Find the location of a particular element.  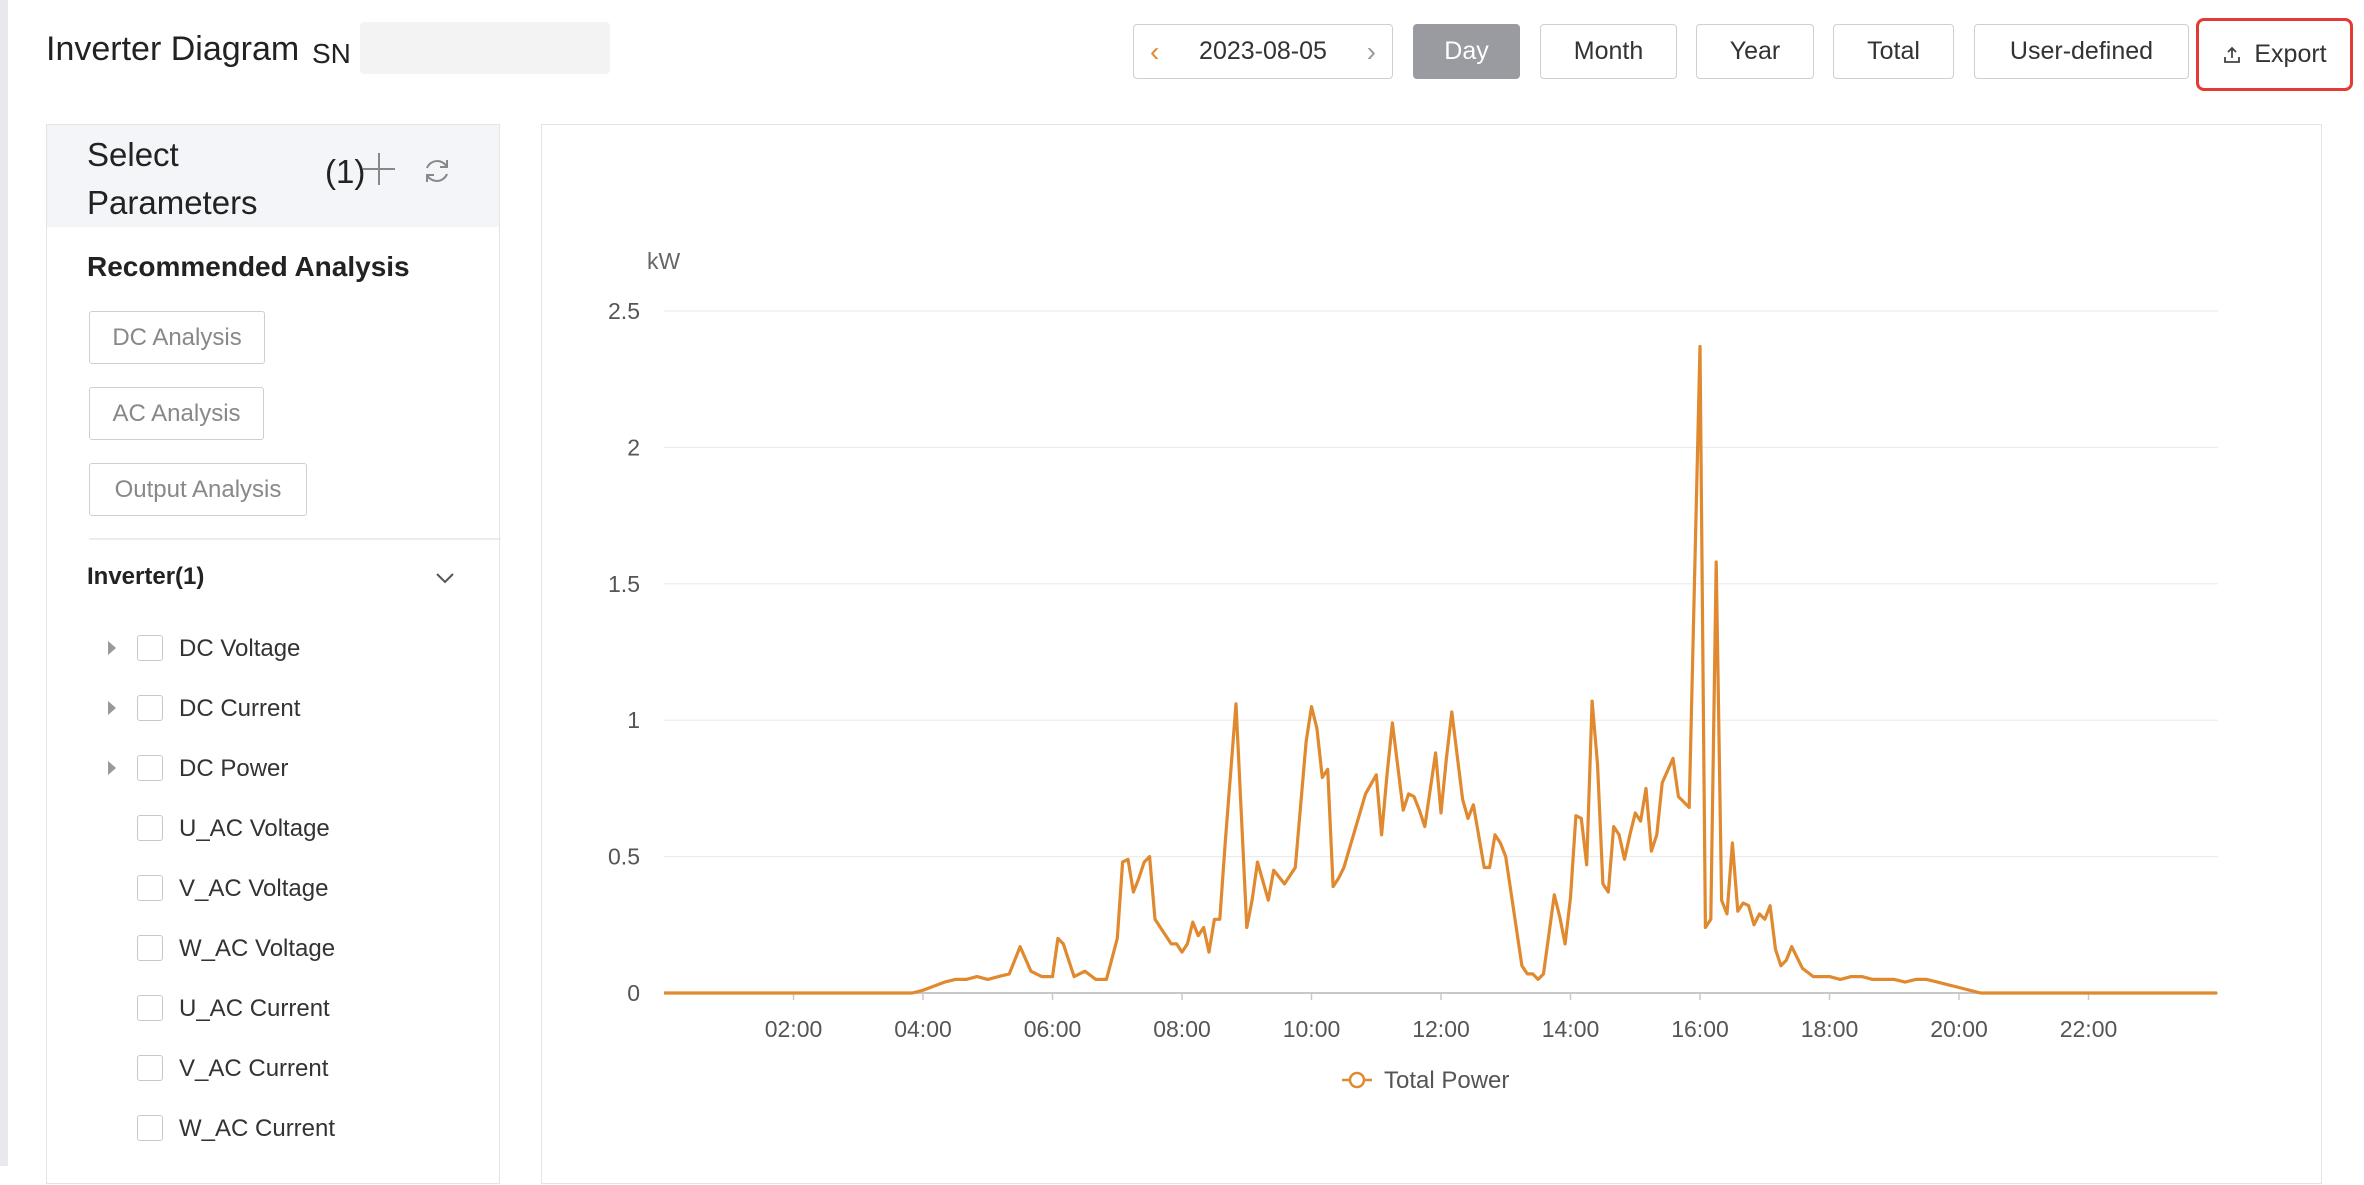

page-title: Inverter Diagram is located at coordinates (173, 49).